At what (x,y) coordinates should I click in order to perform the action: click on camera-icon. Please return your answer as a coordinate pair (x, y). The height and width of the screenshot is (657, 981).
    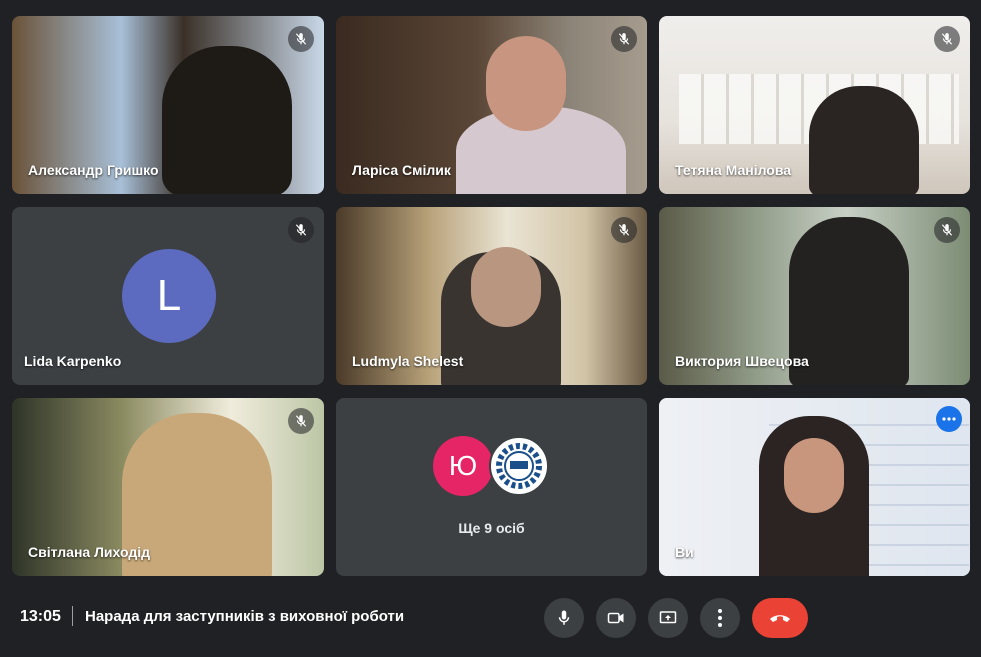
    Looking at the image, I should click on (615, 618).